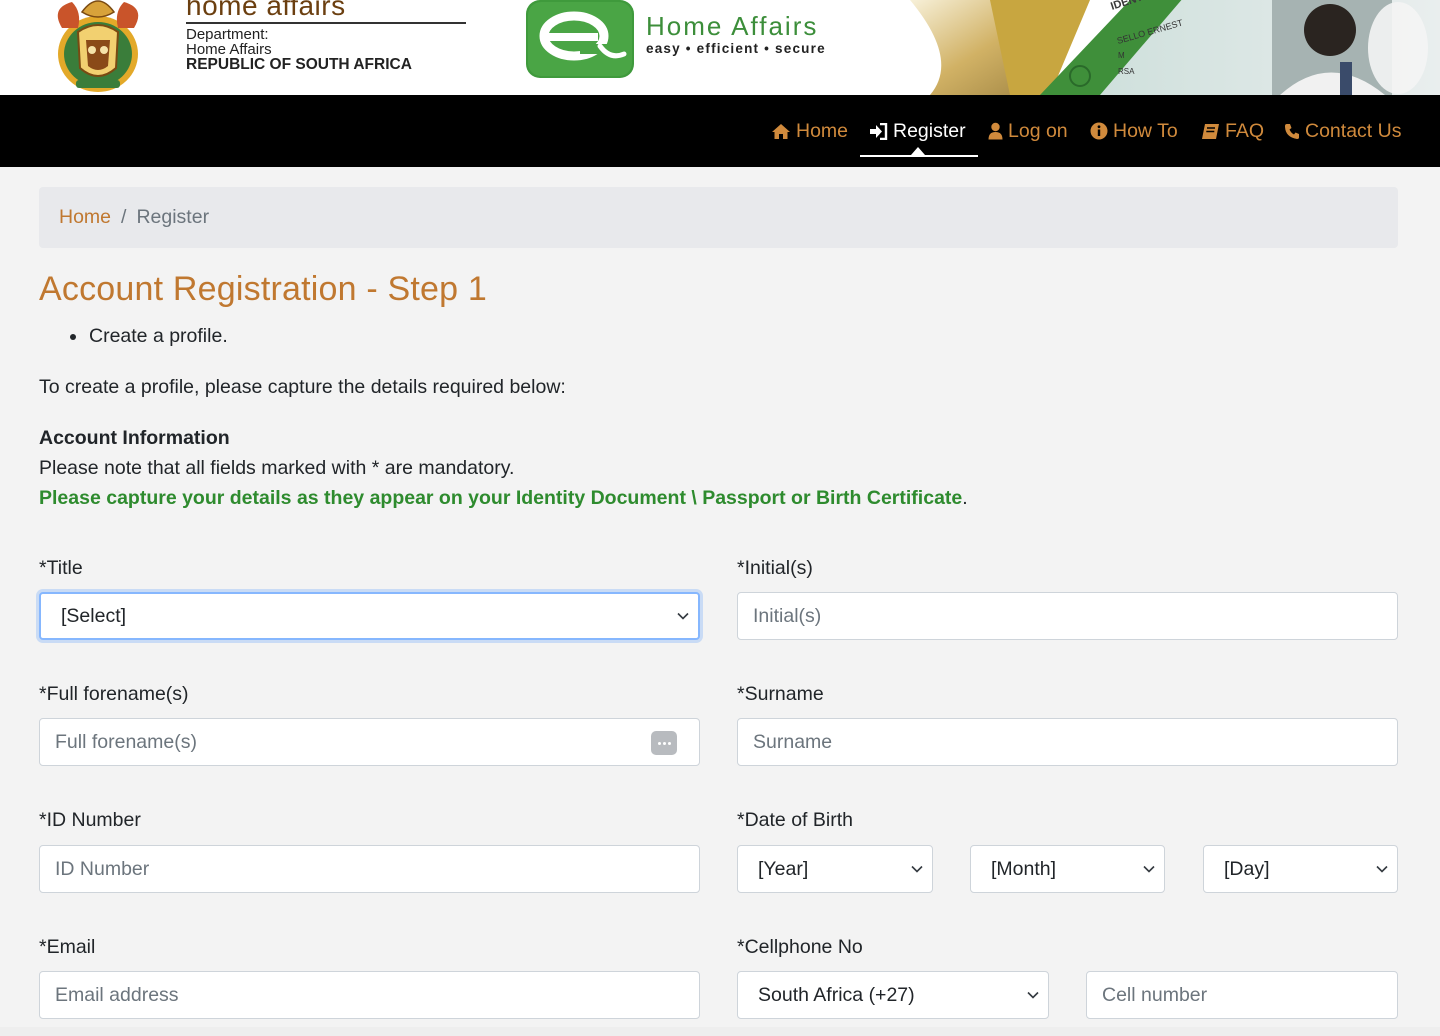  What do you see at coordinates (369, 742) in the screenshot?
I see `forenames-input` at bounding box center [369, 742].